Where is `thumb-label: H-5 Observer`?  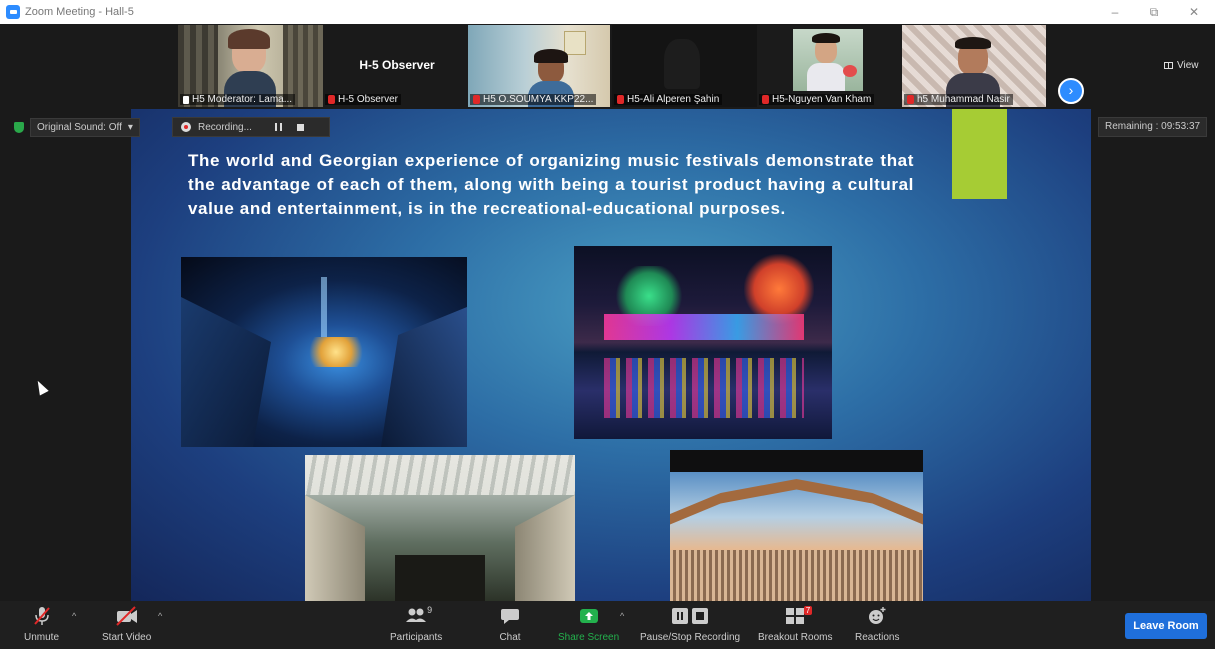
thumb-label: H-5 Observer is located at coordinates (363, 99).